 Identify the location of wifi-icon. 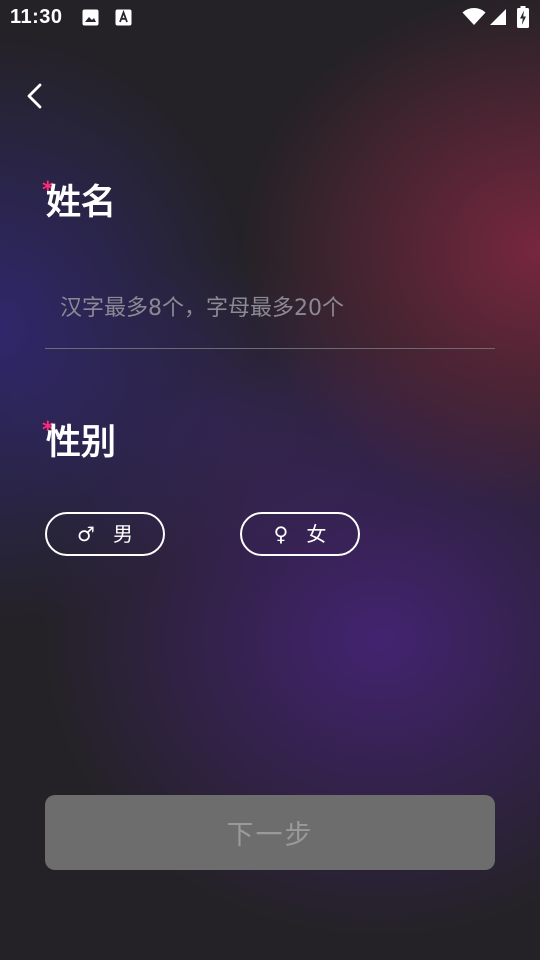
(474, 16).